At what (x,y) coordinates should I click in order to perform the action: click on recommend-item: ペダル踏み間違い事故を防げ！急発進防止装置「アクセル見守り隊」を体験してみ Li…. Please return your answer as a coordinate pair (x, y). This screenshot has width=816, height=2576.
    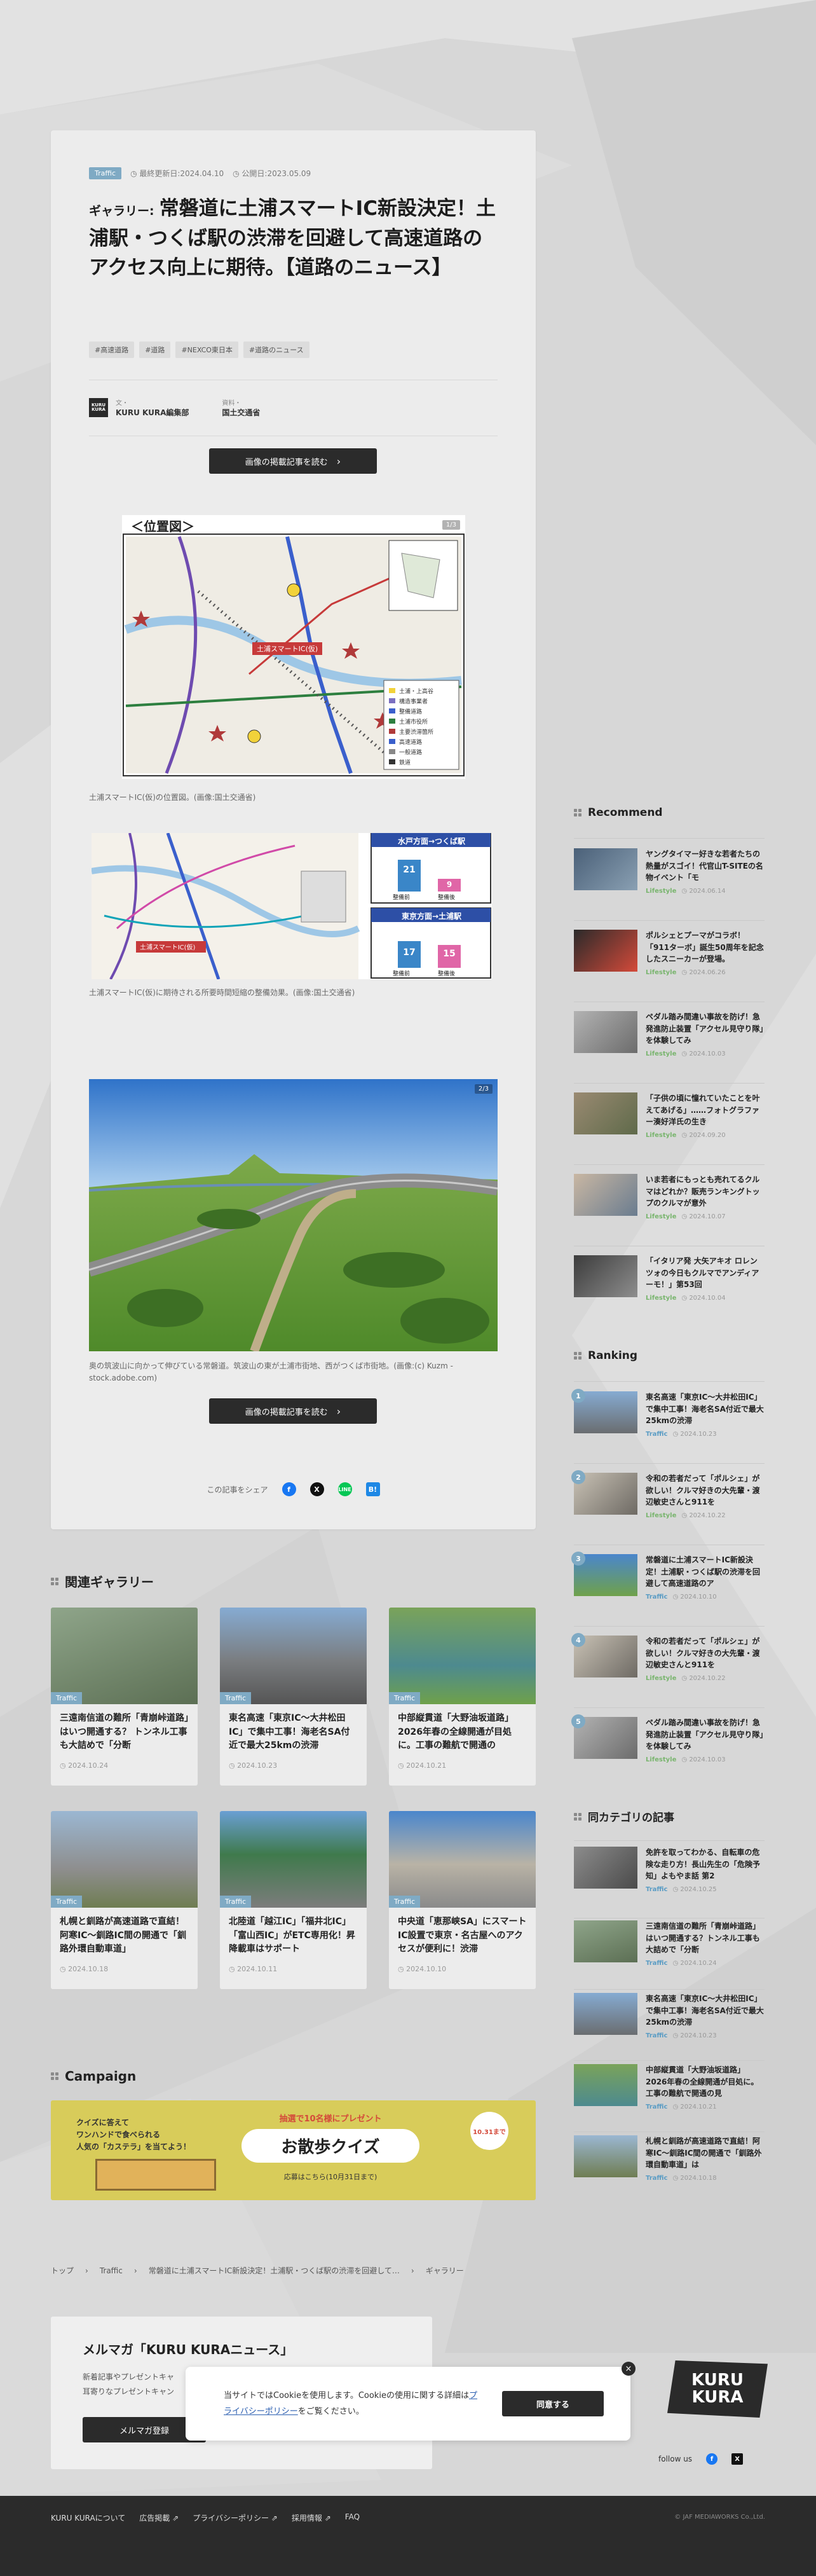
    Looking at the image, I should click on (669, 1044).